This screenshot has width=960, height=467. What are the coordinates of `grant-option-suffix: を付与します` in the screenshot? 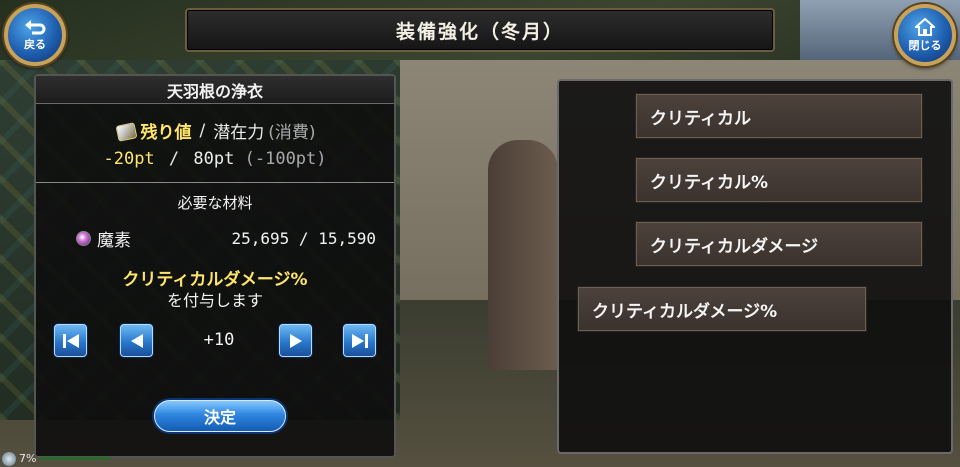 It's located at (214, 300).